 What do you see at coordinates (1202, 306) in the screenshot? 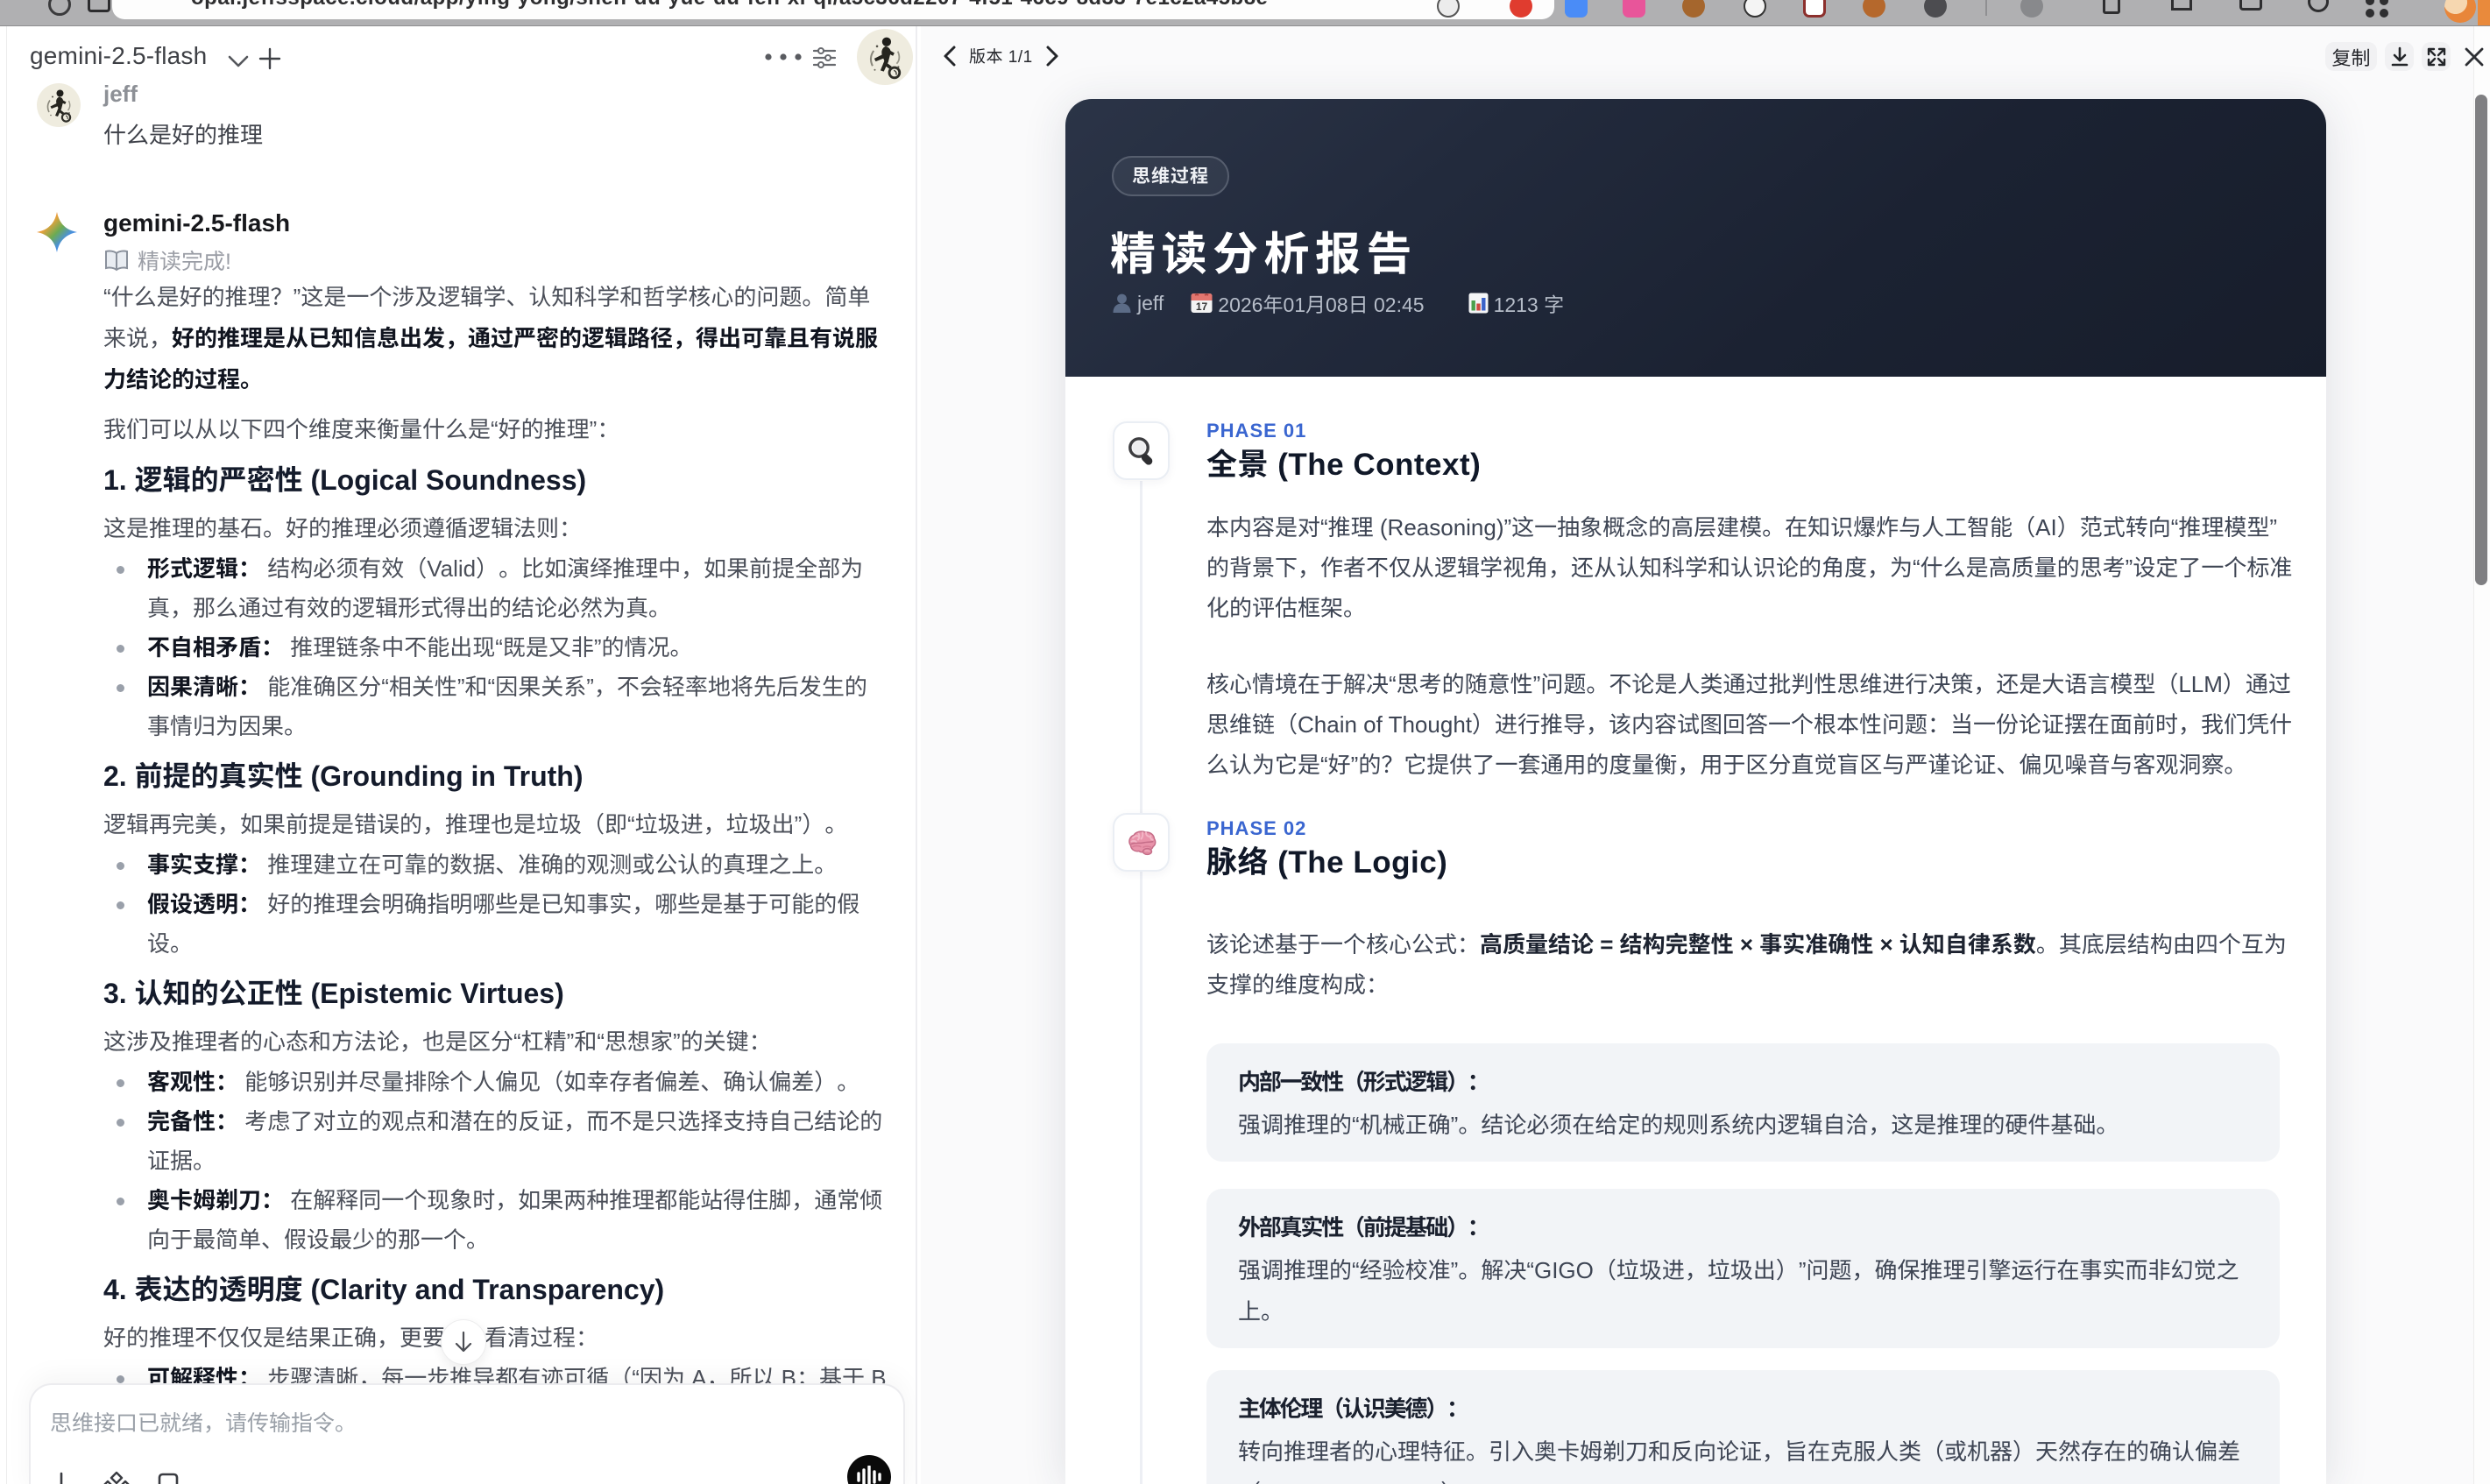
I see `svg-text: 17` at bounding box center [1202, 306].